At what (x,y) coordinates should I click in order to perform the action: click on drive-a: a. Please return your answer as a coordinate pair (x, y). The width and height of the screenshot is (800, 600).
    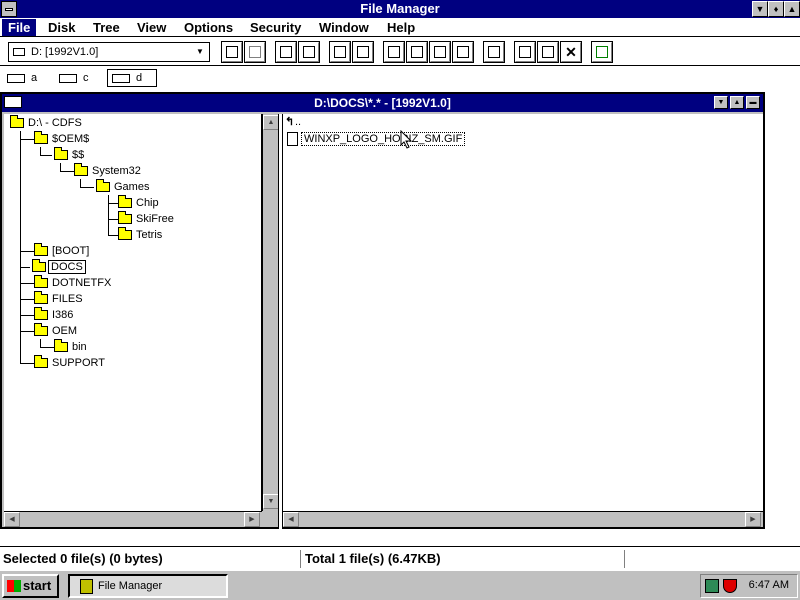
    Looking at the image, I should click on (23, 78).